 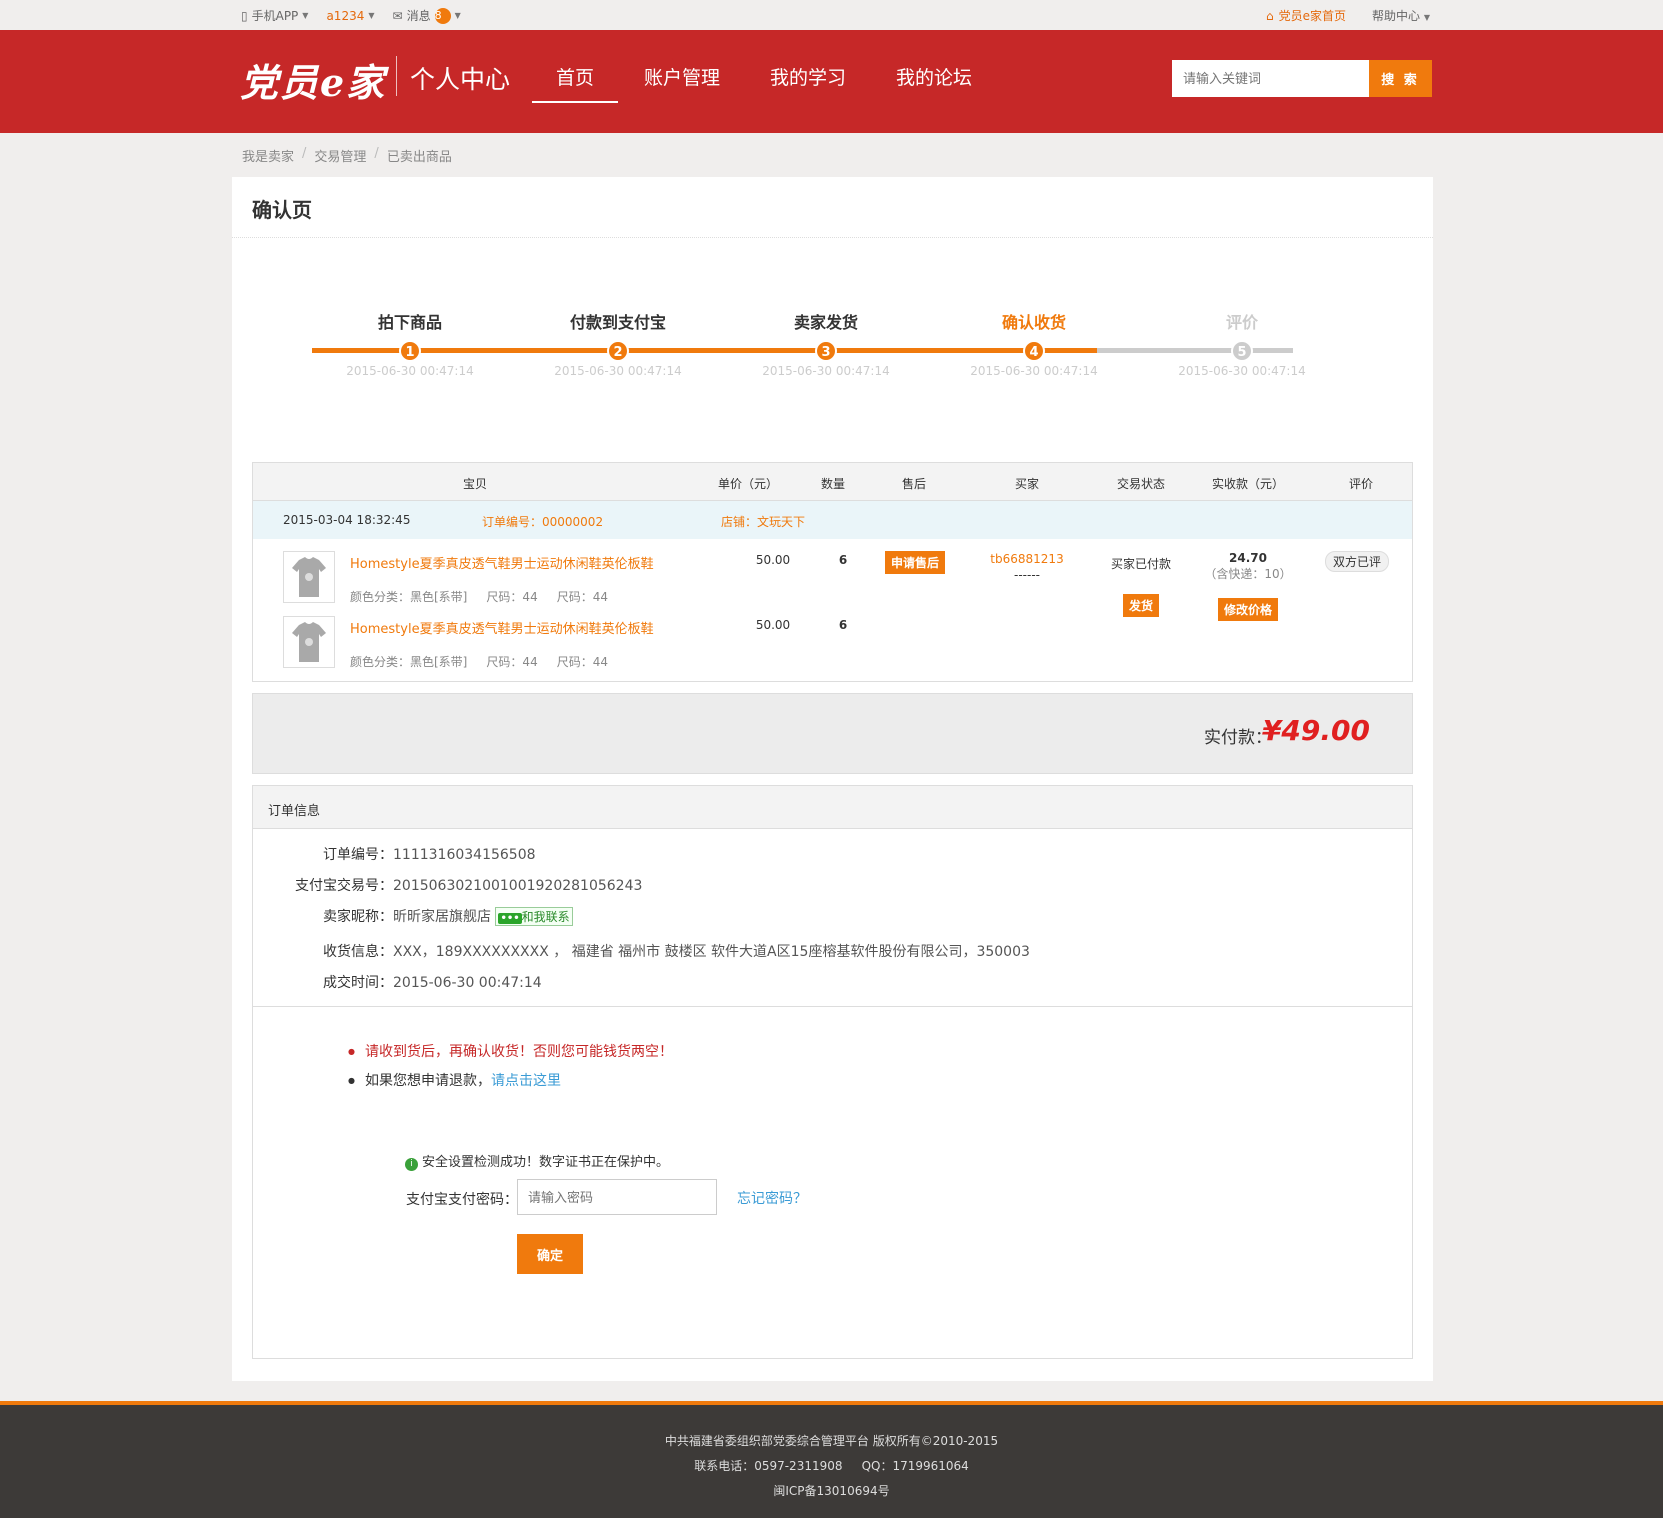 What do you see at coordinates (413, 916) in the screenshot?
I see `info-seller: 卖家昵称：昕昕家居旗舰店 ••• 和我联系` at bounding box center [413, 916].